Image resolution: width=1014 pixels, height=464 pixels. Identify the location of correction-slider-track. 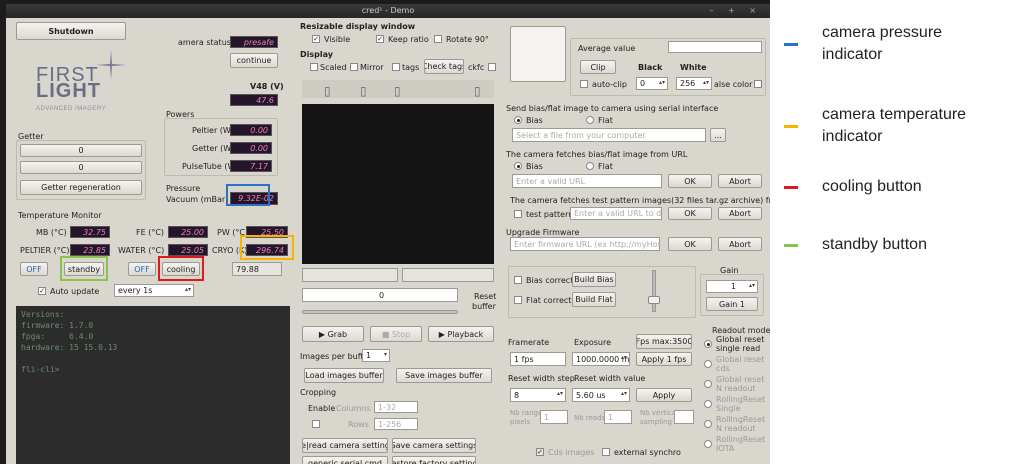
(654, 291).